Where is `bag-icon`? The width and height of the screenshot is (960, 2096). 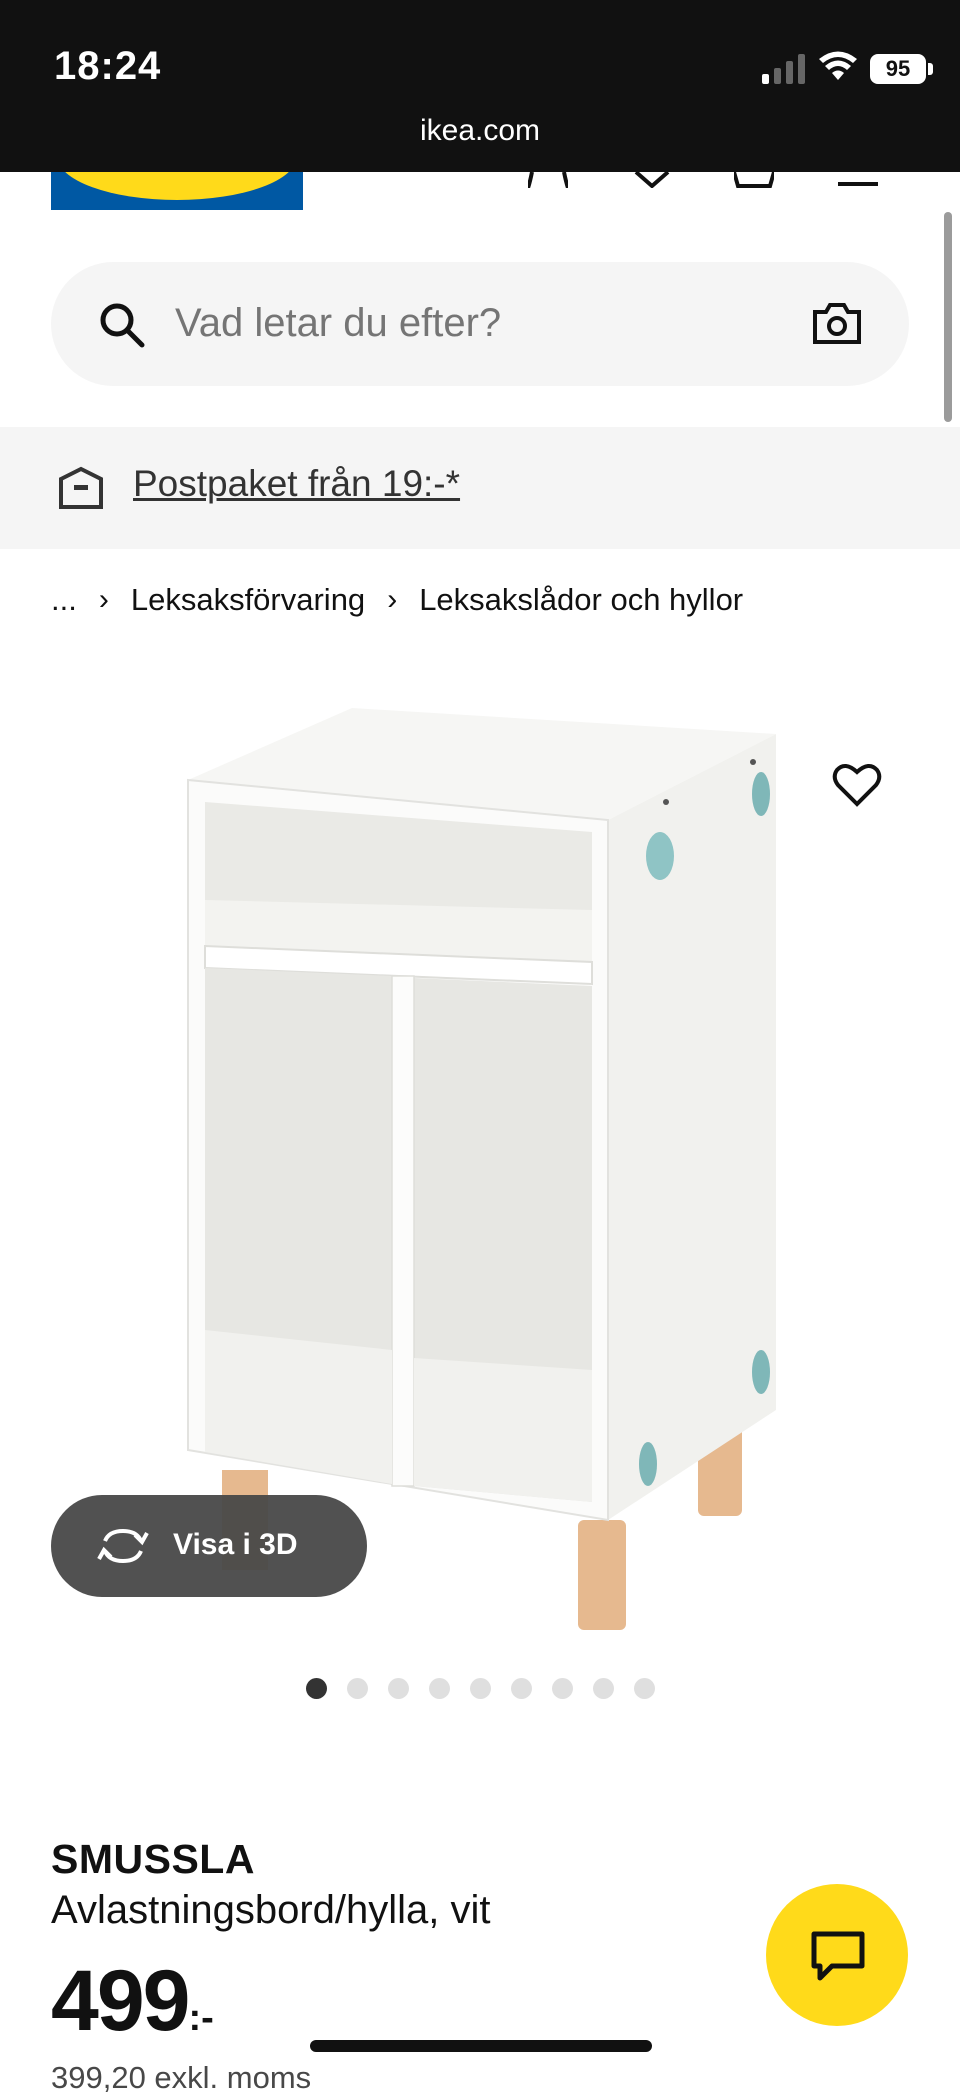 bag-icon is located at coordinates (754, 180).